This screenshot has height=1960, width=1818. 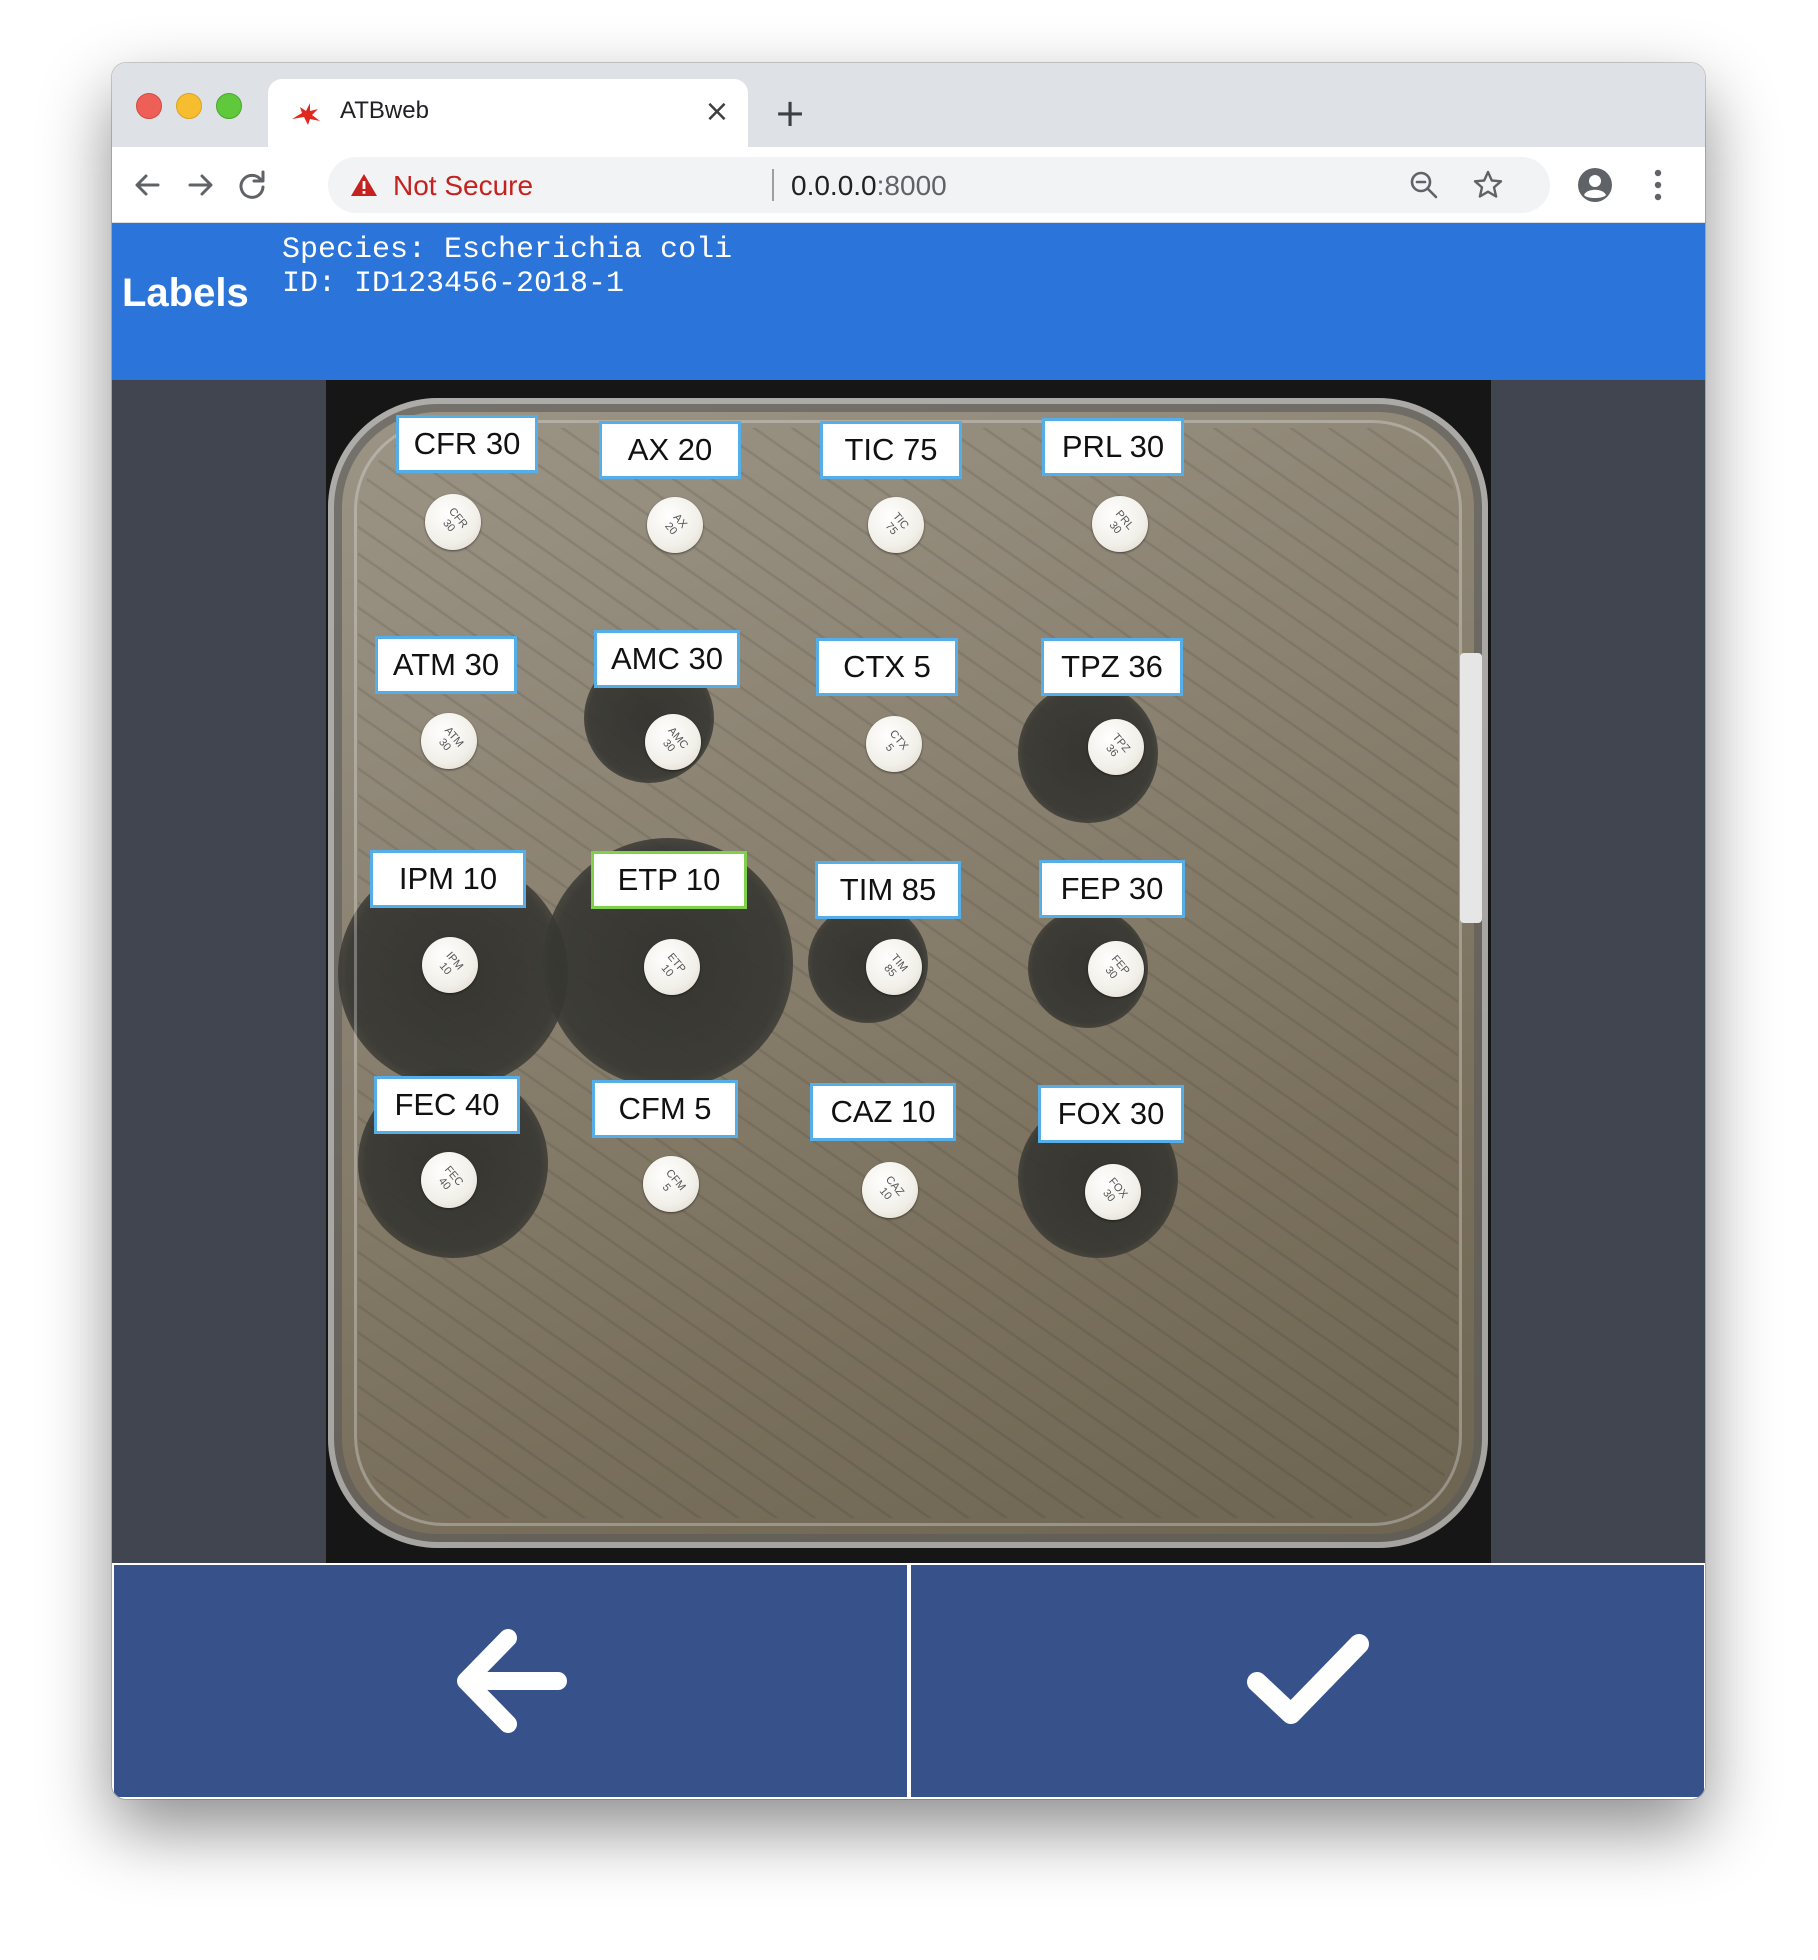 I want to click on antibiotic-disc: FEP 30, so click(x=1116, y=969).